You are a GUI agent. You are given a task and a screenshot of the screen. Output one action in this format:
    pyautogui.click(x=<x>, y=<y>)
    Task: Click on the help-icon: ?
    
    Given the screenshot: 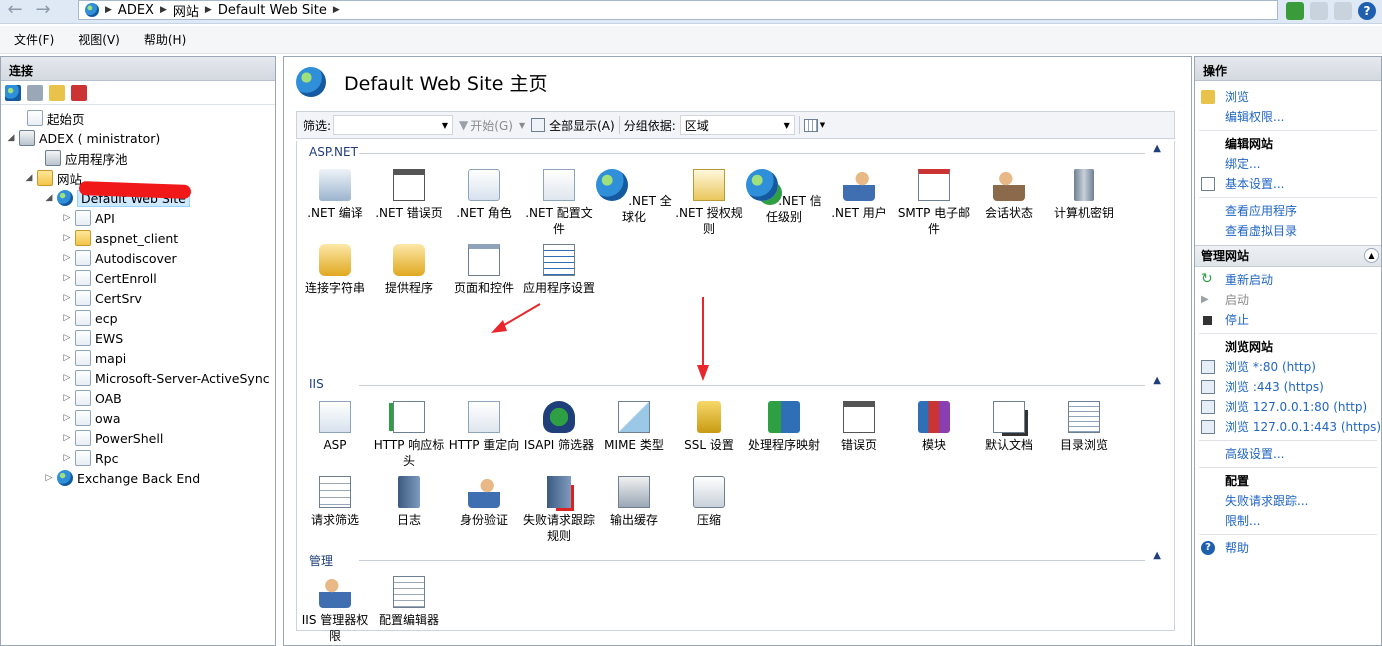 What is the action you would take?
    pyautogui.click(x=1367, y=11)
    